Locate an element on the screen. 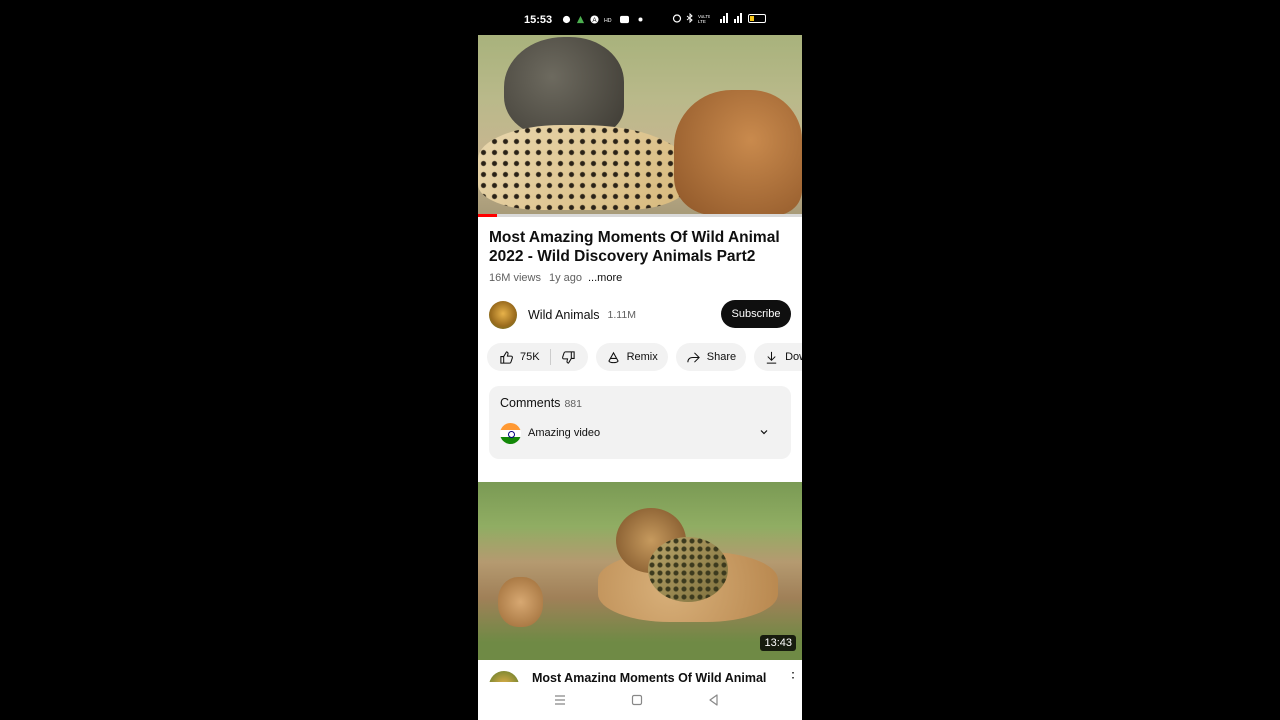 The width and height of the screenshot is (1280, 720). volte-icon: VoLTELTE is located at coordinates (704, 18).